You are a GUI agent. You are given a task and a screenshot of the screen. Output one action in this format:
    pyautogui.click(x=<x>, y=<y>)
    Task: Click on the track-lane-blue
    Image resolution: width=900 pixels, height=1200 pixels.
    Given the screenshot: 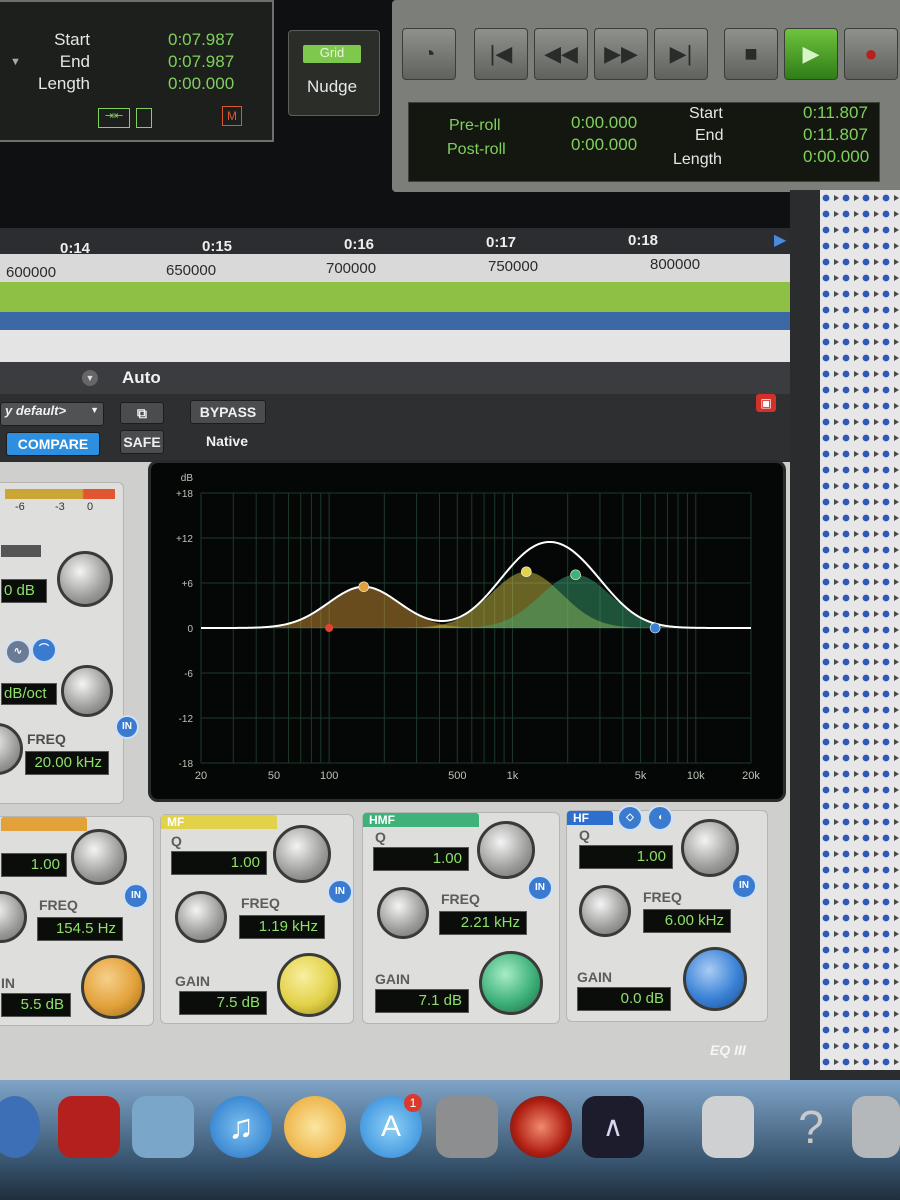 What is the action you would take?
    pyautogui.click(x=406, y=322)
    